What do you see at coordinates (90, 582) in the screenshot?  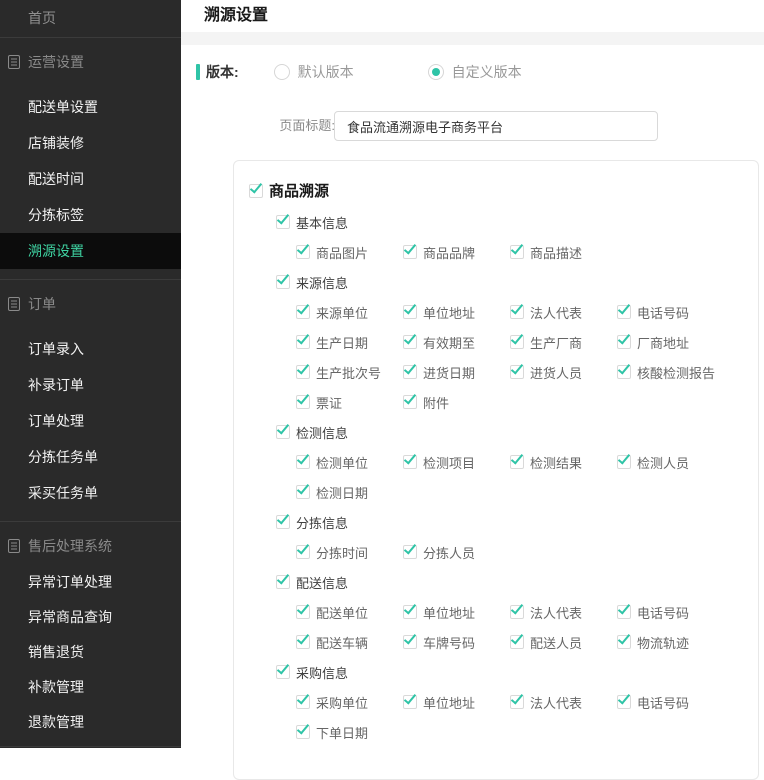 I see `sidebar-item-abnormal-order-processing: 异常订单处理` at bounding box center [90, 582].